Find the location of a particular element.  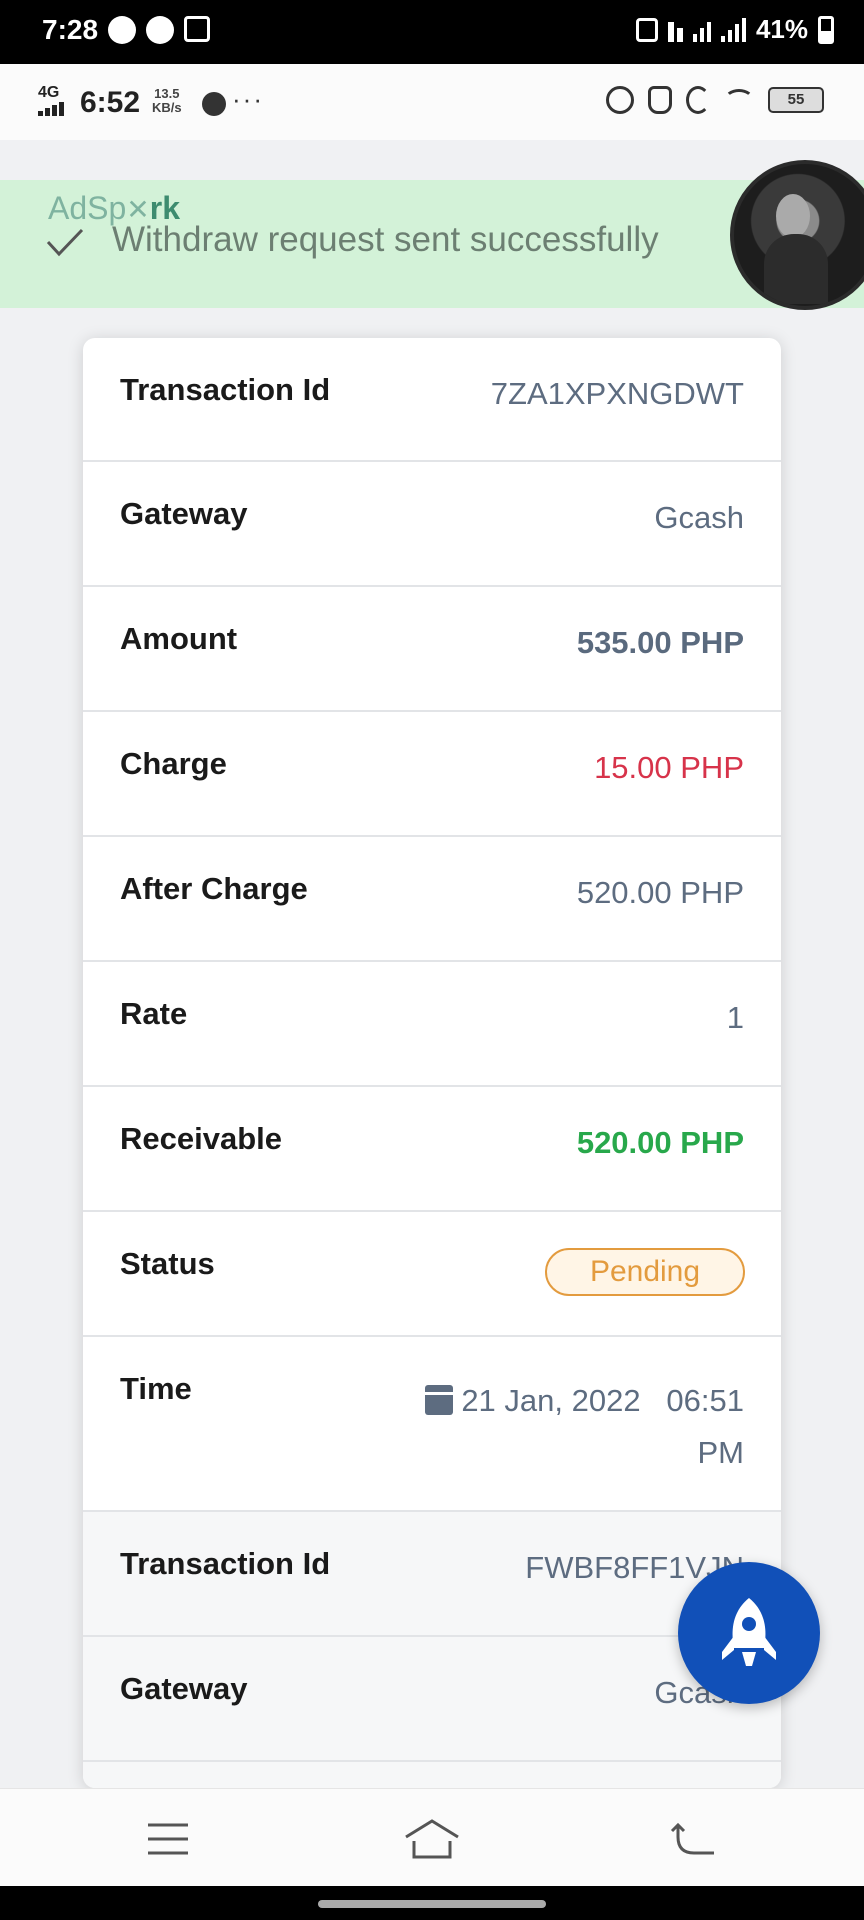

dnd-moon-icon is located at coordinates (698, 100).